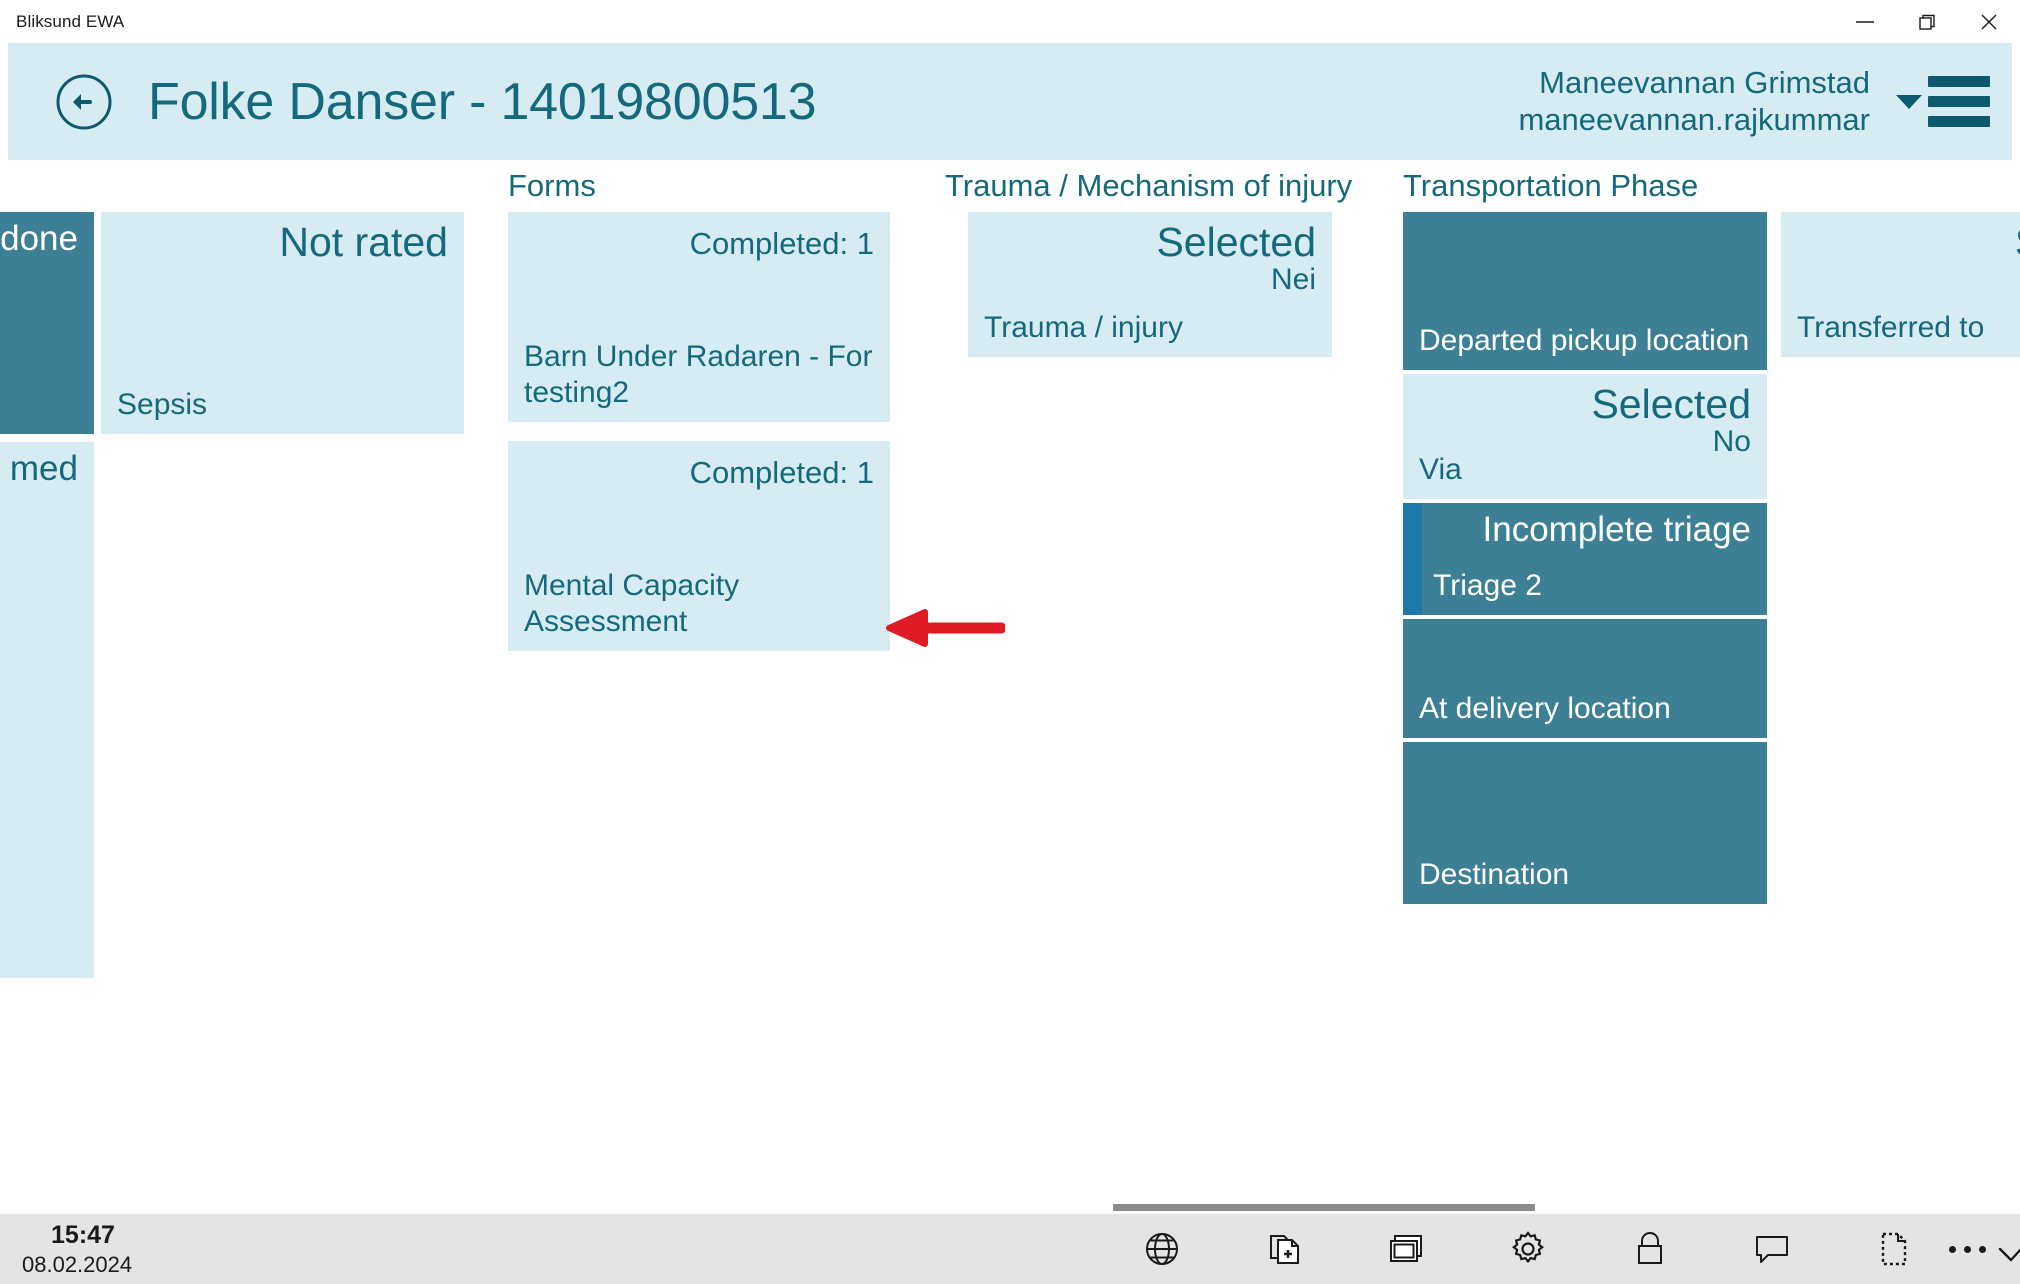  Describe the element at coordinates (1293, 280) in the screenshot. I see `tile-value: Nei` at that location.